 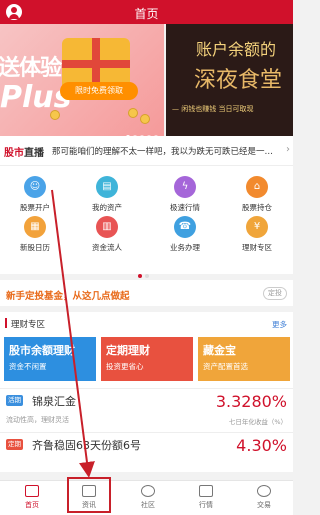 I want to click on finance-card-fixed: 定期理财 投资更省心, so click(x=147, y=359).